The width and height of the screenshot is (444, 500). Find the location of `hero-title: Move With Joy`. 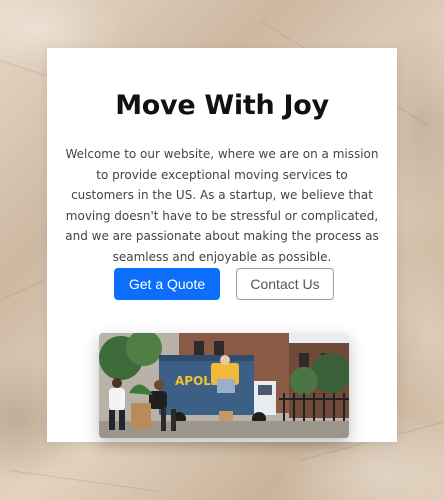

hero-title: Move With Joy is located at coordinates (222, 105).